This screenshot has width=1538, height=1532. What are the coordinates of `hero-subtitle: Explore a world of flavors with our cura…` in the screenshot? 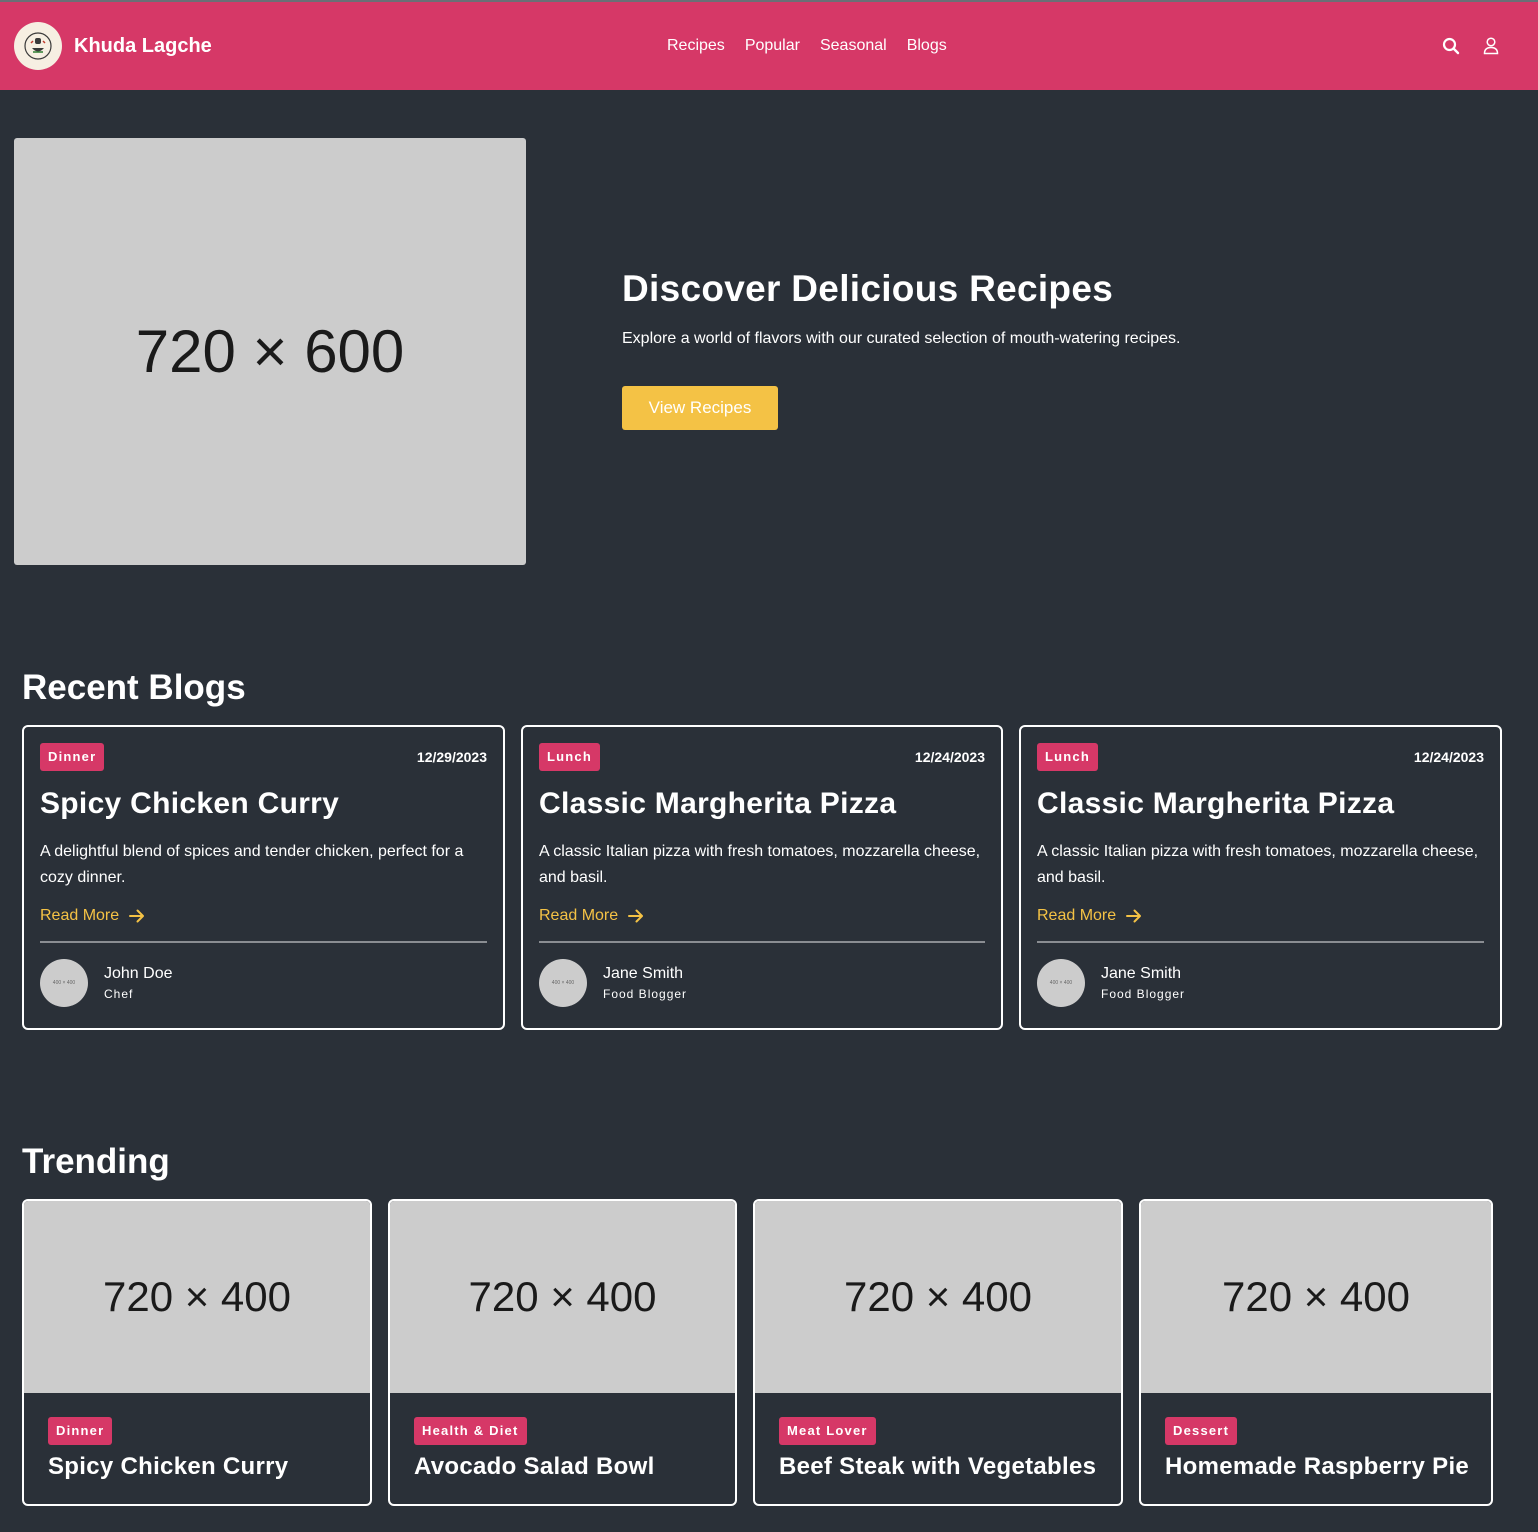 It's located at (901, 338).